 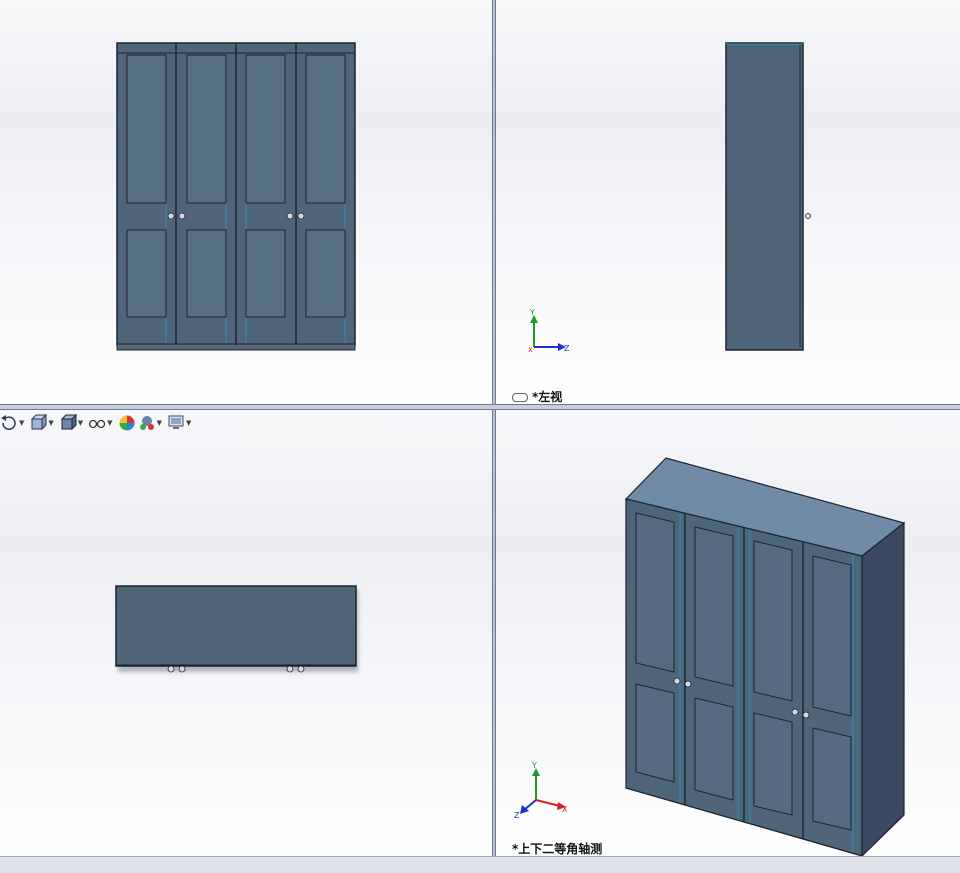 I want to click on view-name-label: *上下二等角轴测, so click(x=557, y=849).